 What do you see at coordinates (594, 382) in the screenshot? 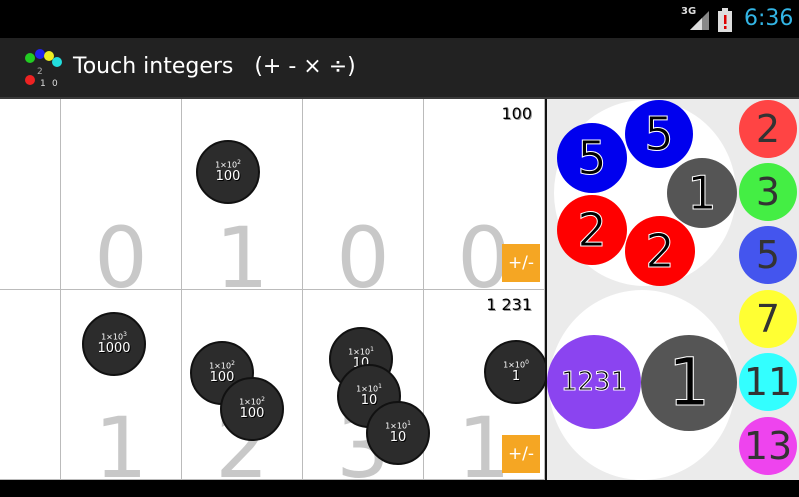
I see `factor-ball: 1231` at bounding box center [594, 382].